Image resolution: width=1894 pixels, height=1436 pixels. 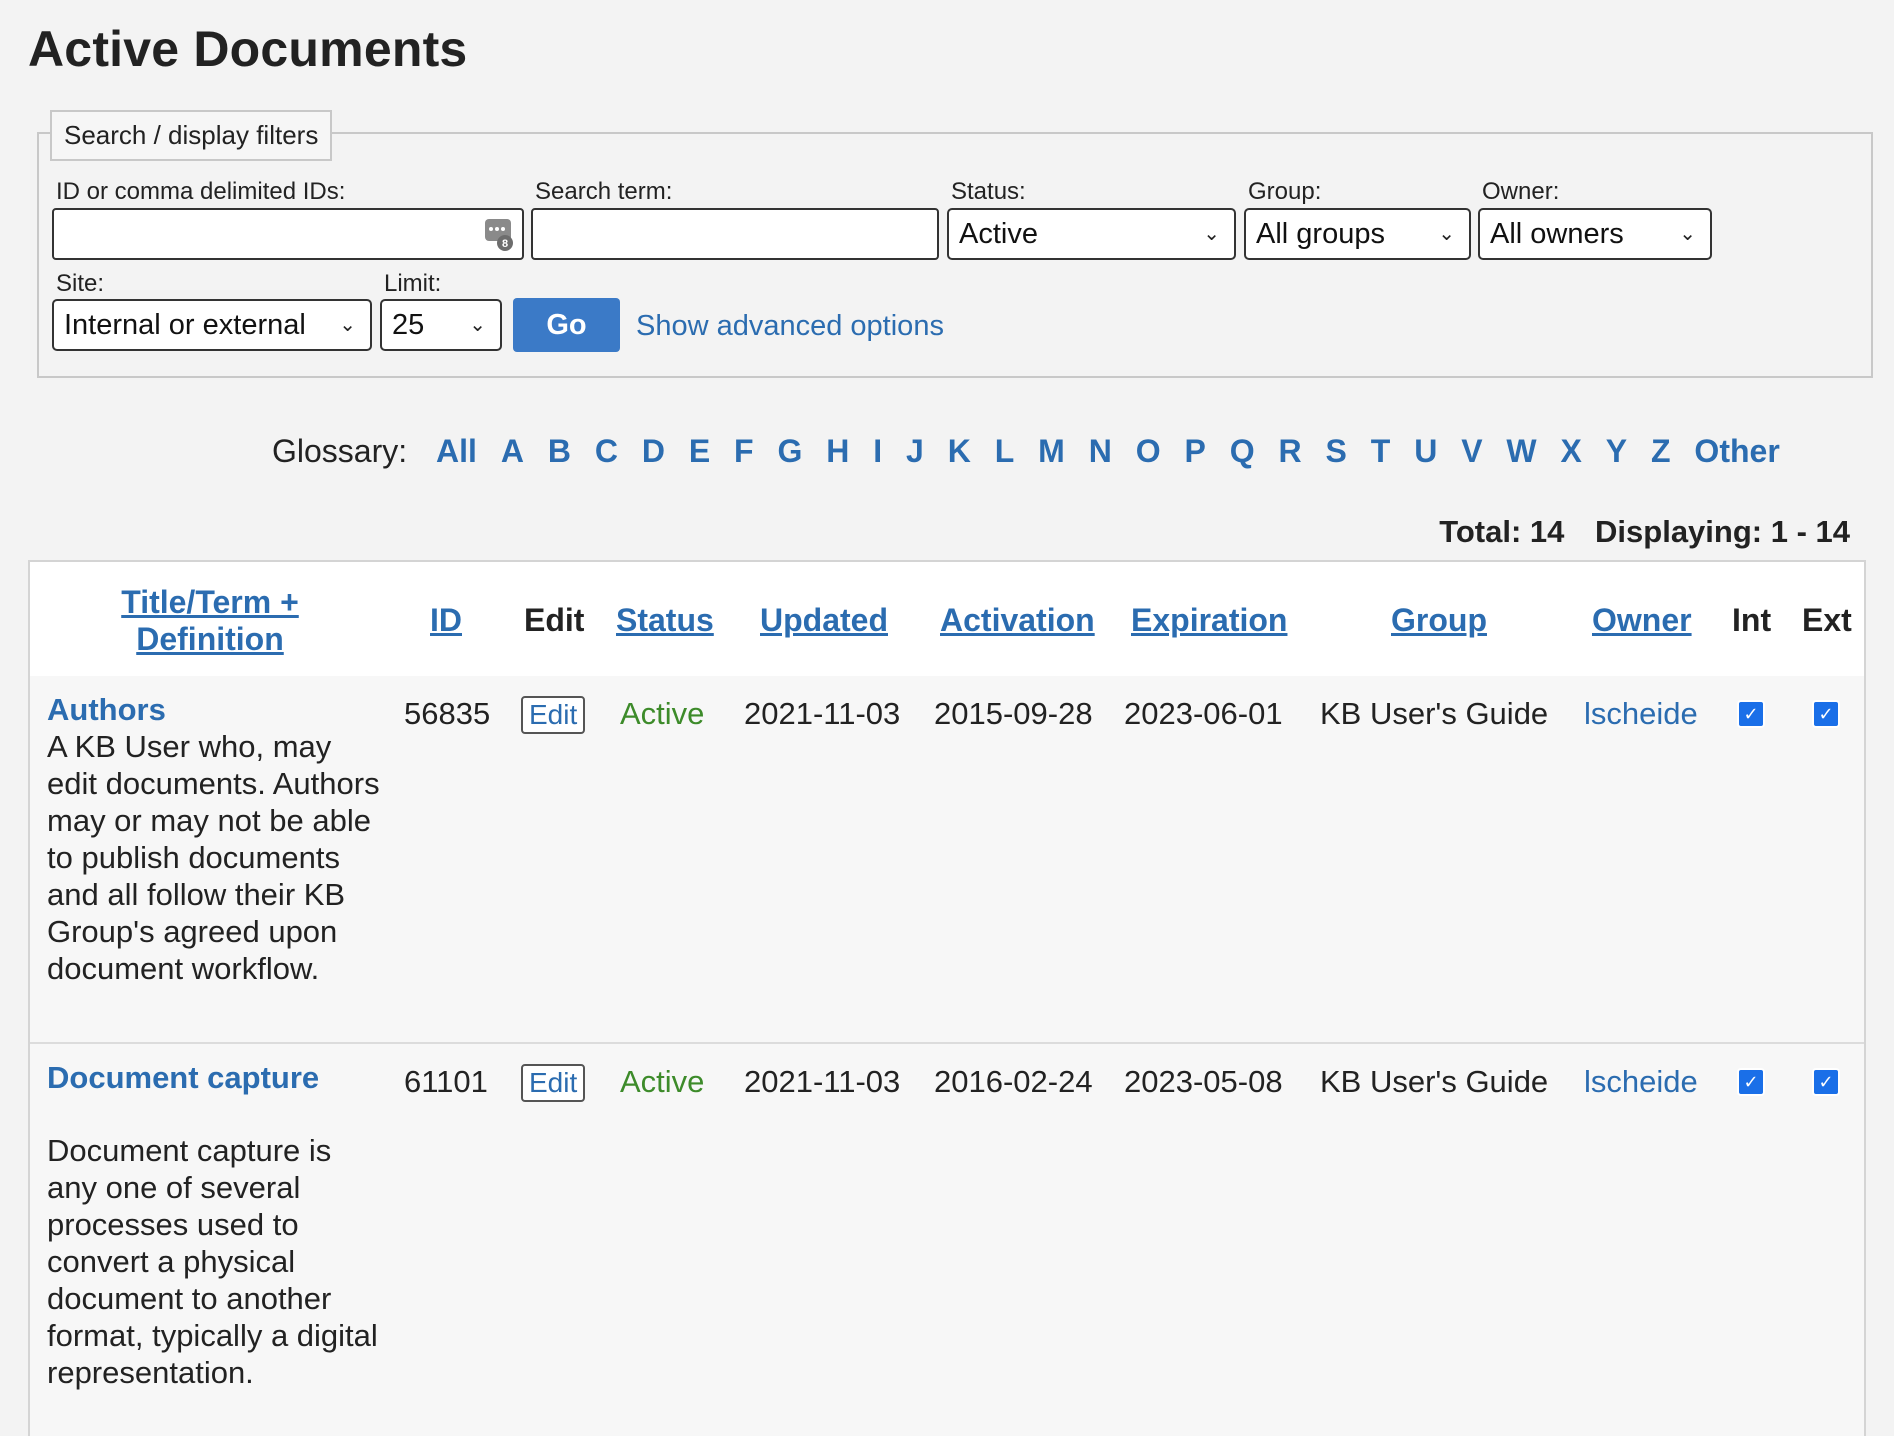 What do you see at coordinates (1195, 451) in the screenshot?
I see `glossary-link-p: P` at bounding box center [1195, 451].